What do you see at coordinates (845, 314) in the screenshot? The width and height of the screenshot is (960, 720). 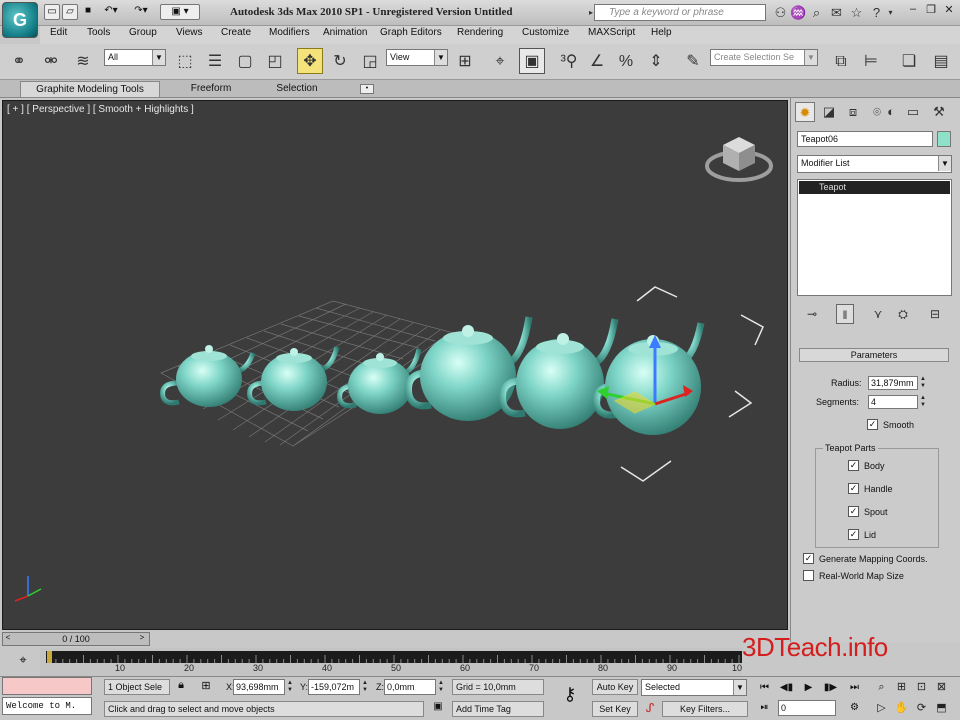 I see `show-end-result-icon: ‖` at bounding box center [845, 314].